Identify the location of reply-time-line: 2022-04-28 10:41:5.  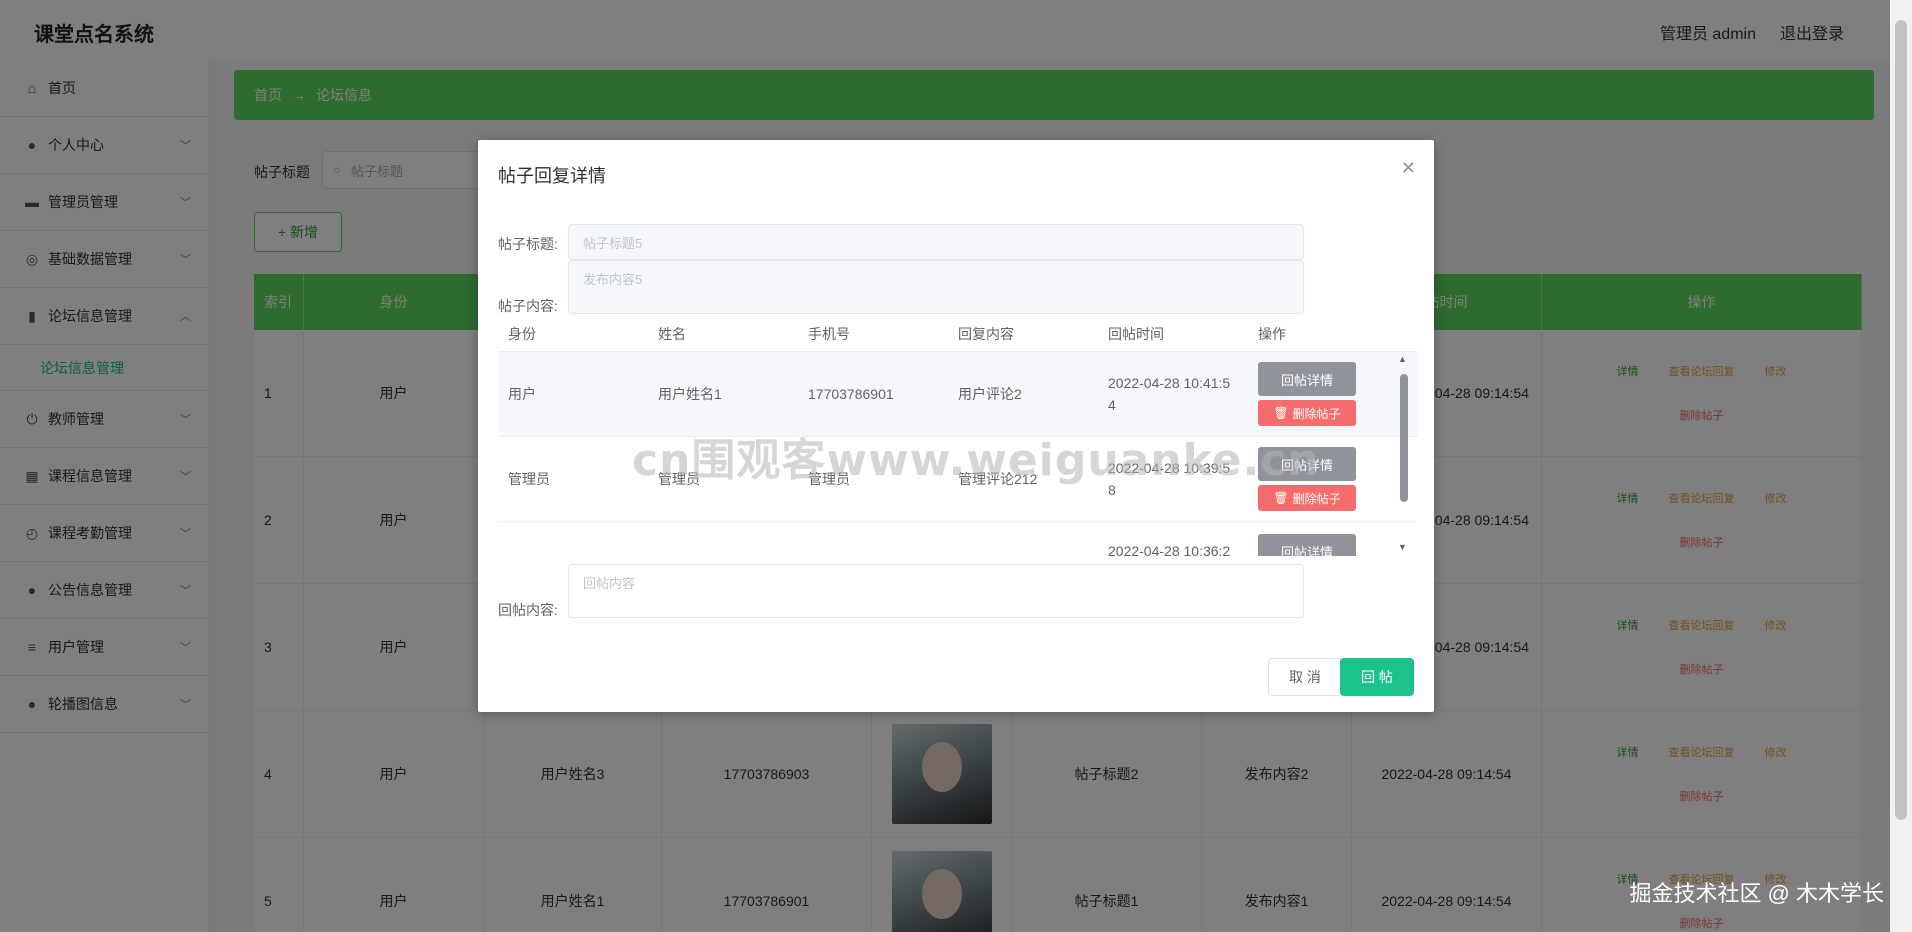
(1169, 383).